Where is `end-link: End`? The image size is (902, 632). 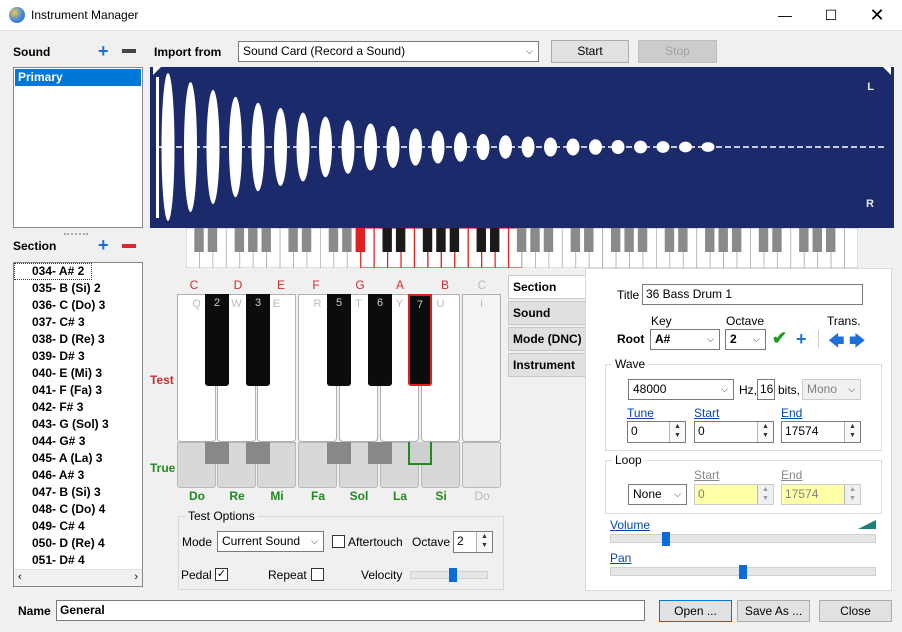
end-link: End is located at coordinates (791, 413).